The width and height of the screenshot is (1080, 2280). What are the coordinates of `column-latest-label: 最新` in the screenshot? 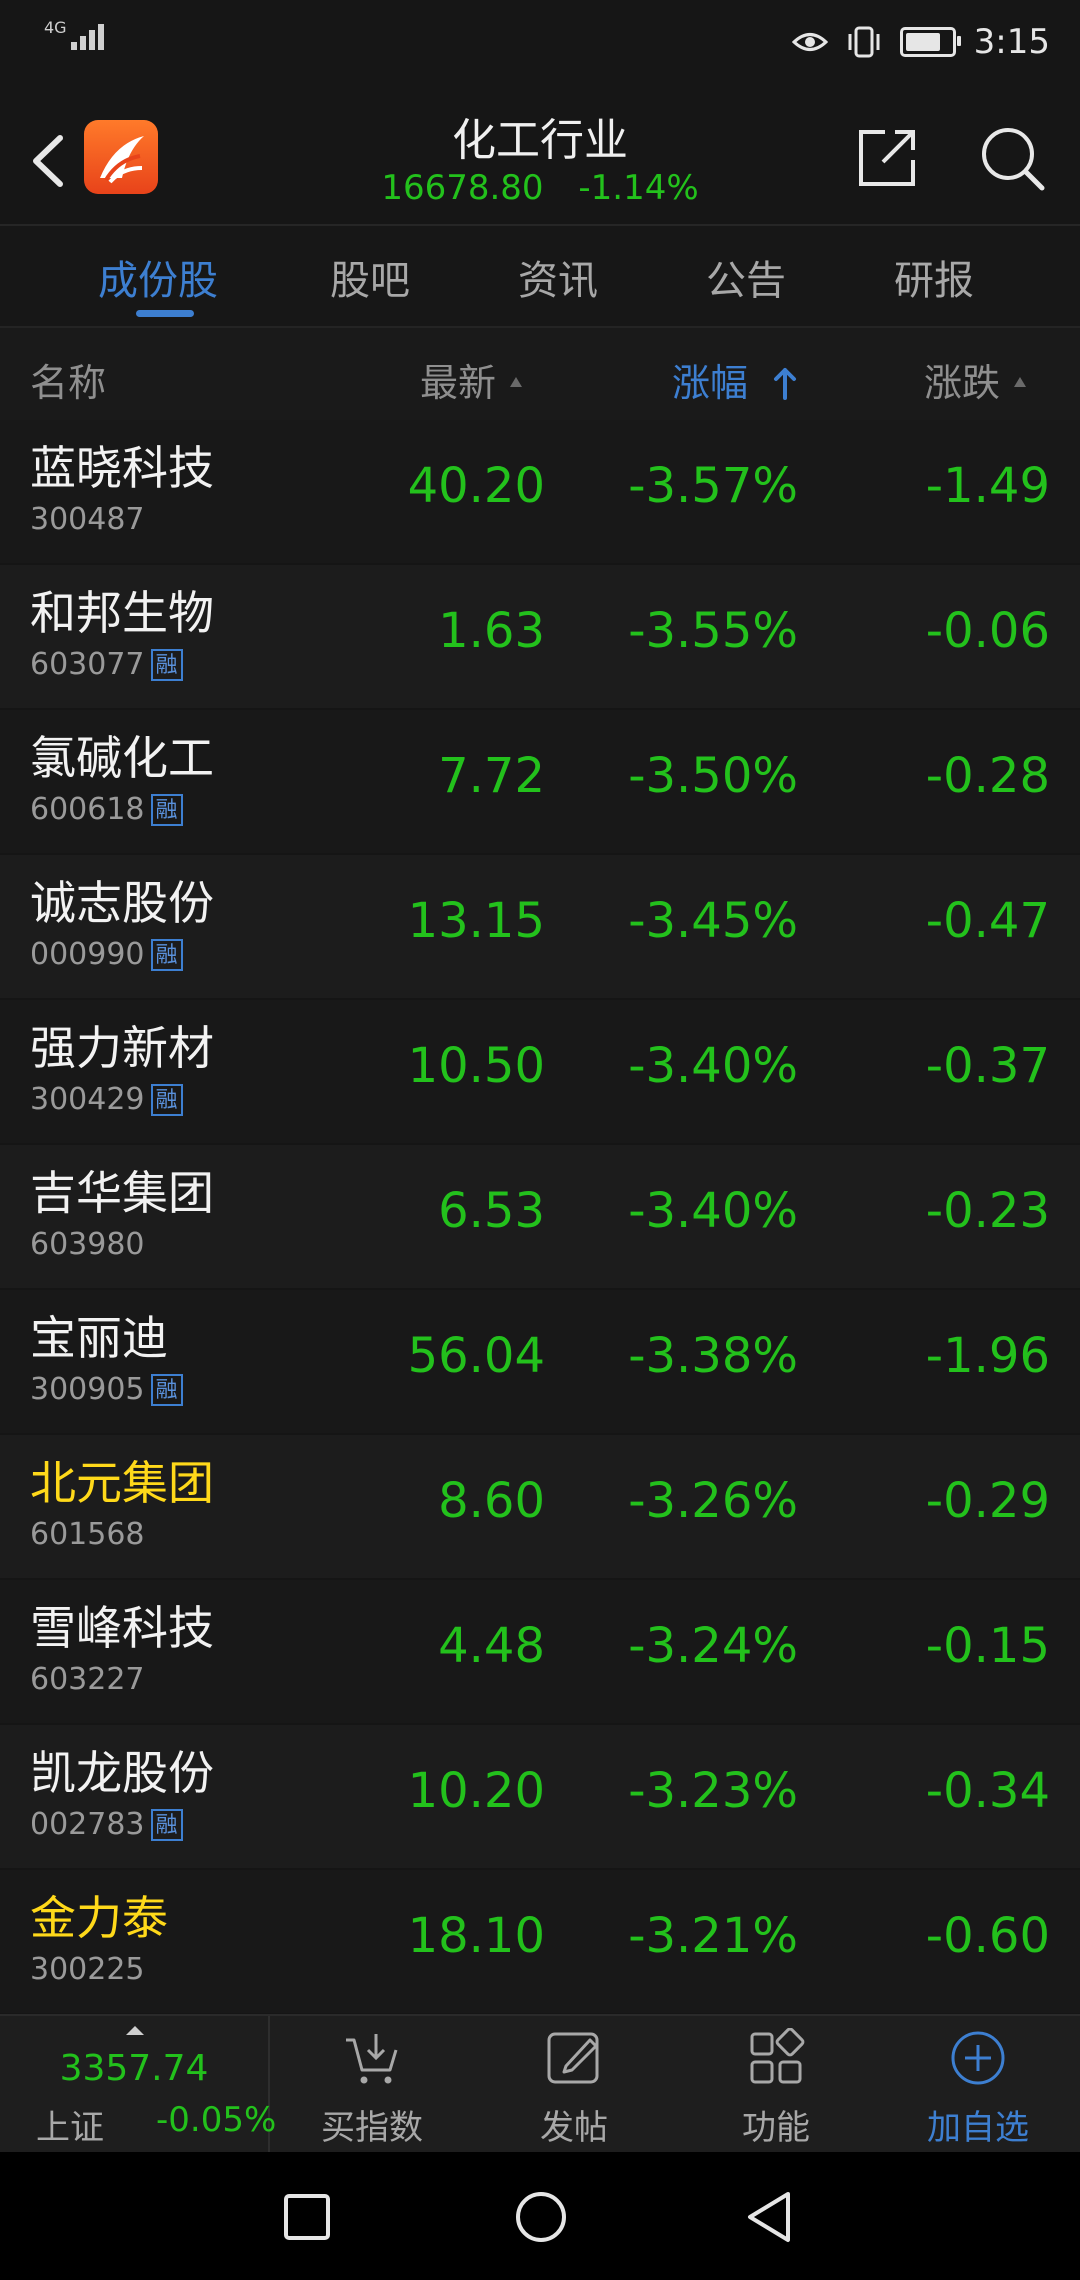 It's located at (458, 383).